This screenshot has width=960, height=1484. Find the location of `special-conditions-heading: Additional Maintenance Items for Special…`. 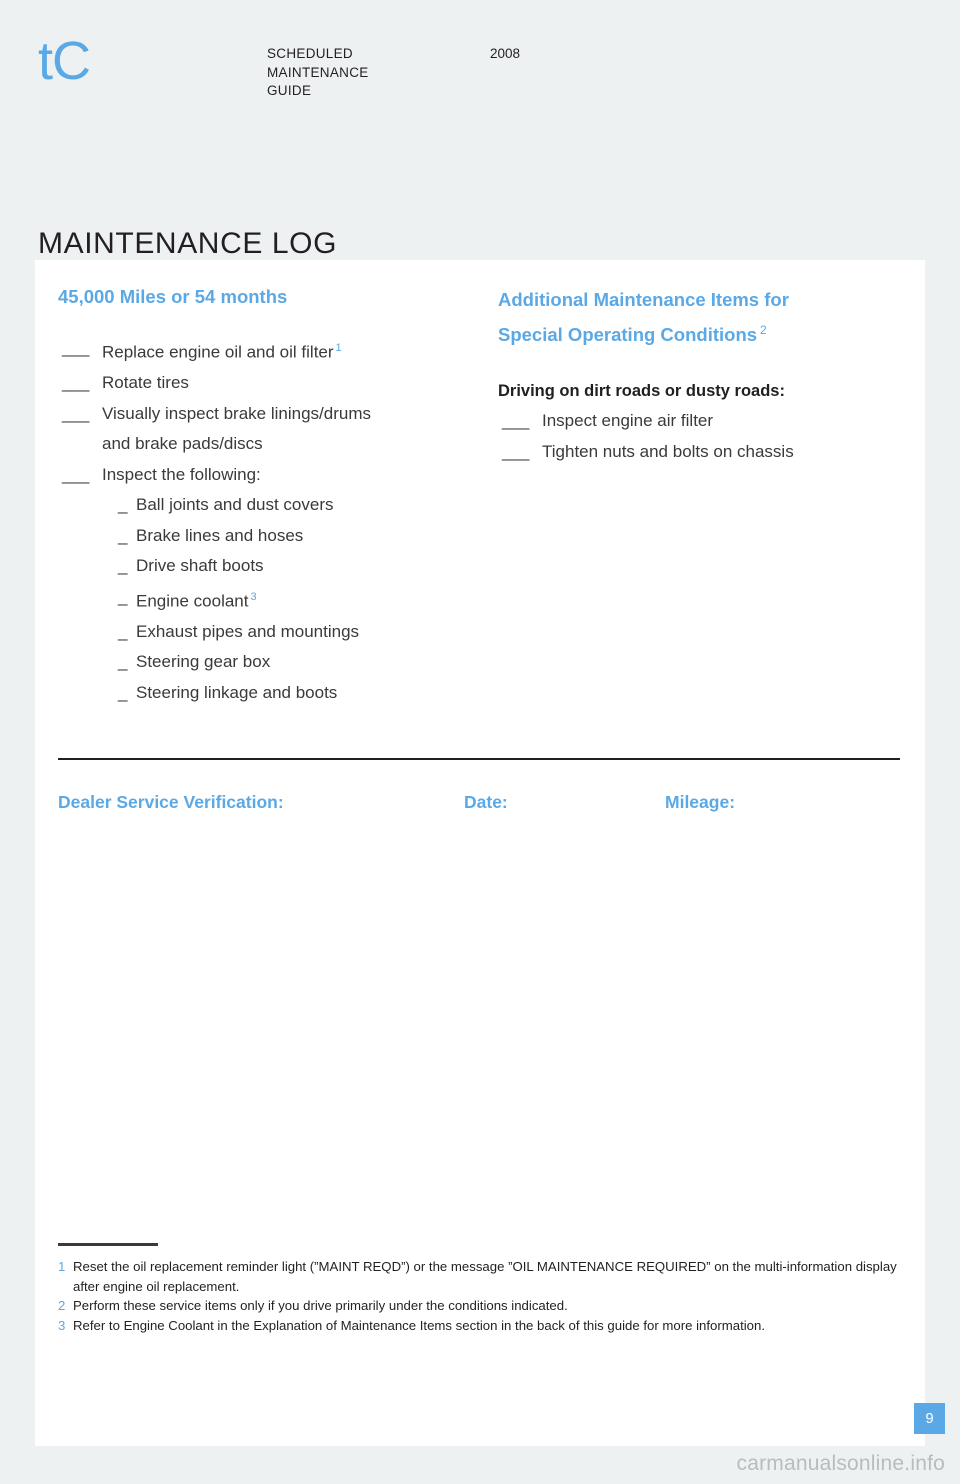

special-conditions-heading: Additional Maintenance Items for Special… is located at coordinates (703, 317).